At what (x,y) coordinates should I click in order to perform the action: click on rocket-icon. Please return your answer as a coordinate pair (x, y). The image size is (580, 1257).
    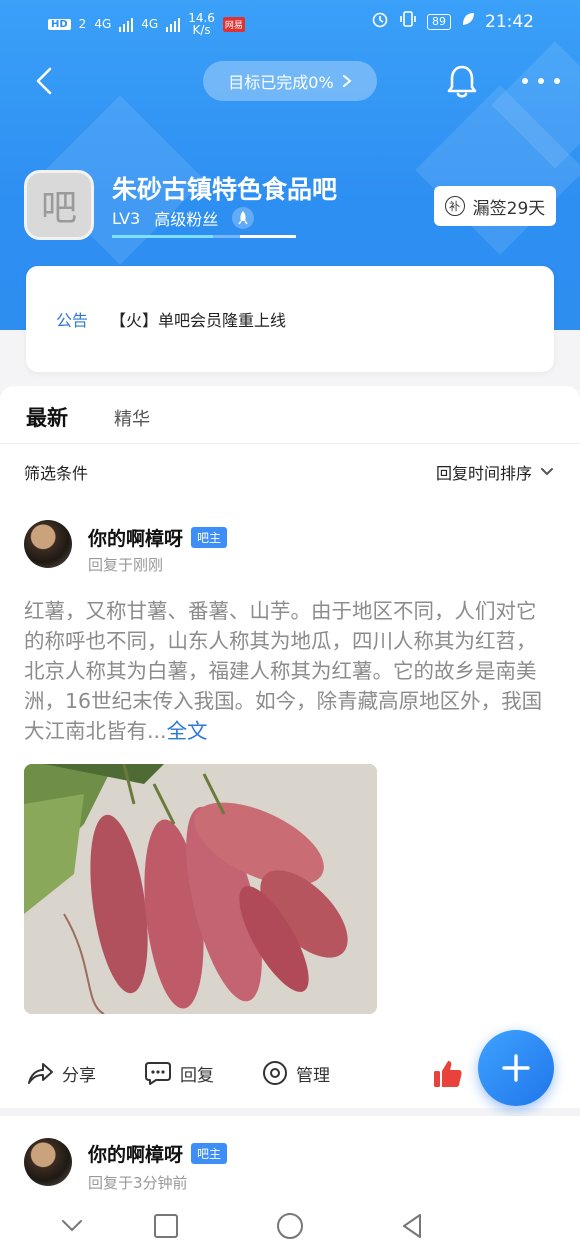
    Looking at the image, I should click on (243, 218).